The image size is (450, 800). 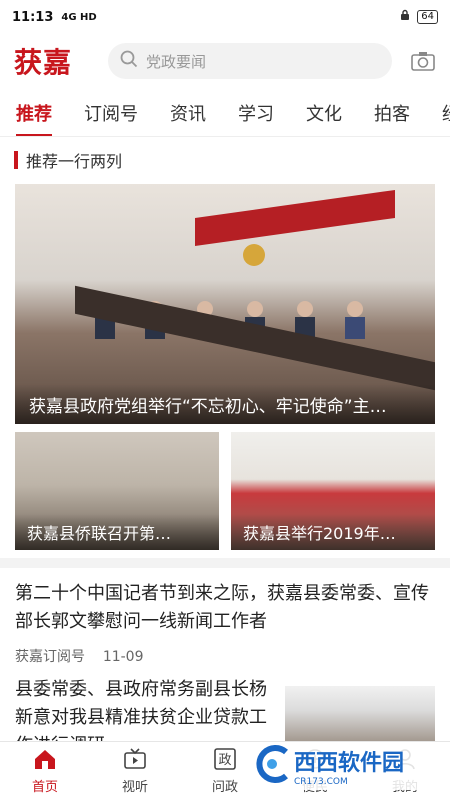 What do you see at coordinates (222, 607) in the screenshot?
I see `news-title-1: 第二十个中国记者节到来之际，获嘉县委常委、宣传部长郭文攀慰问一线新闻工作者` at bounding box center [222, 607].